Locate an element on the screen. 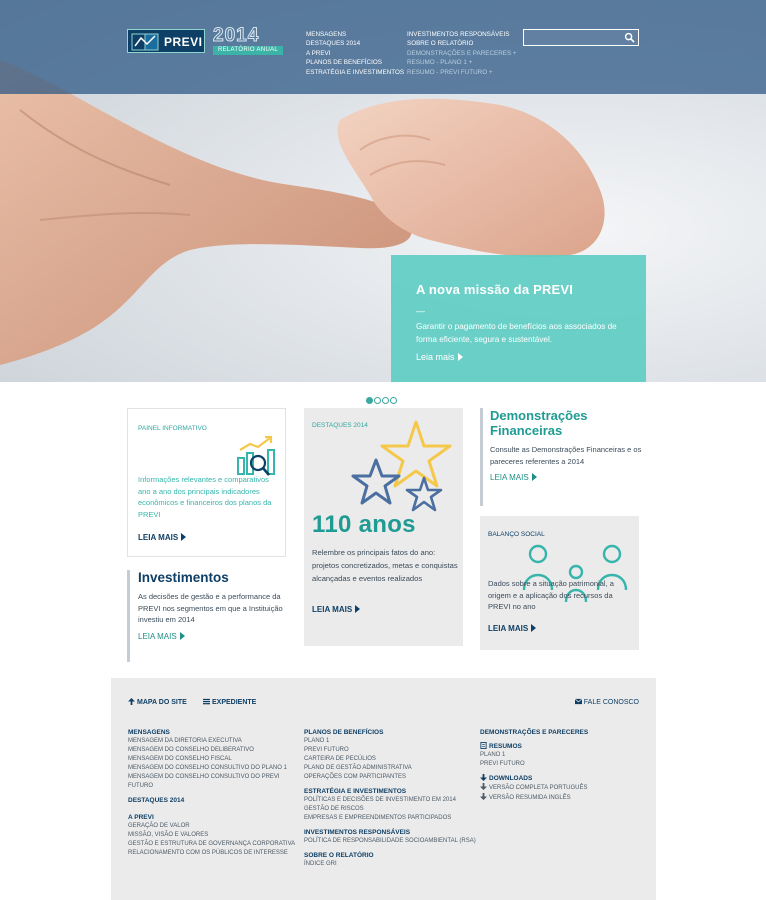 This screenshot has height=900, width=766. investimentos-read-more-link: LEIA MAIS is located at coordinates (161, 636).